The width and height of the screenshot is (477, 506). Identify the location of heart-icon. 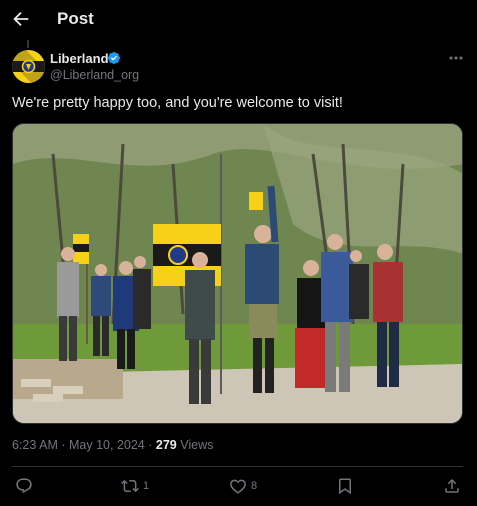
(238, 486).